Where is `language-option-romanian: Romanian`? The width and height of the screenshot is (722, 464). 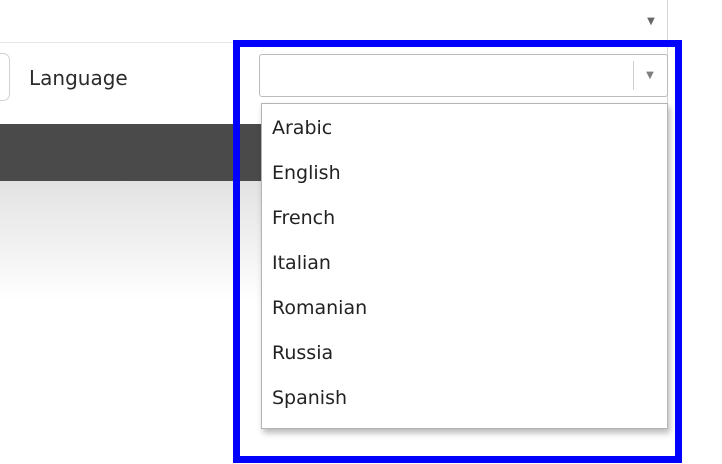
language-option-romanian: Romanian is located at coordinates (462, 308).